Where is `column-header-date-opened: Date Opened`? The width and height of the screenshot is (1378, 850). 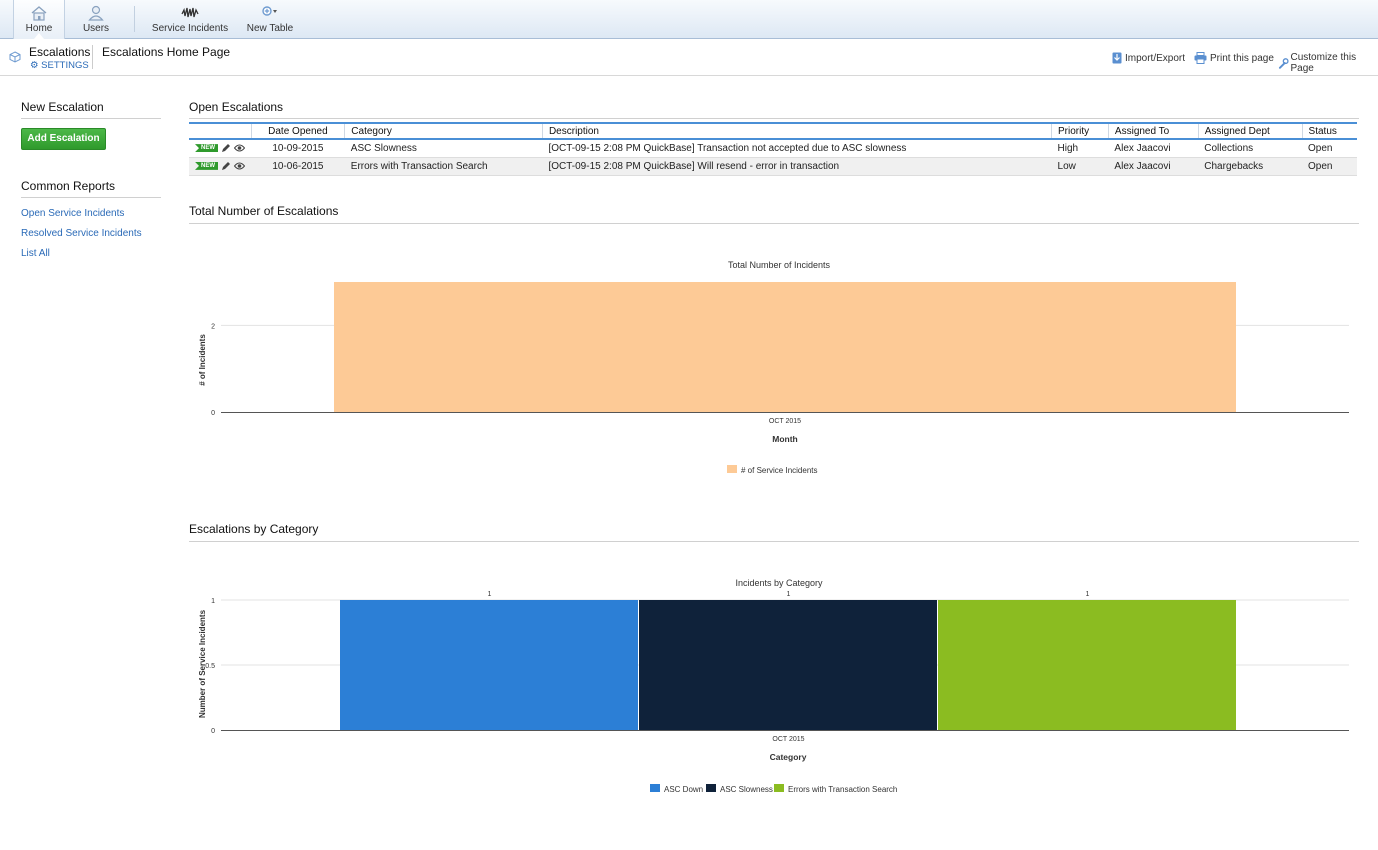 column-header-date-opened: Date Opened is located at coordinates (297, 131).